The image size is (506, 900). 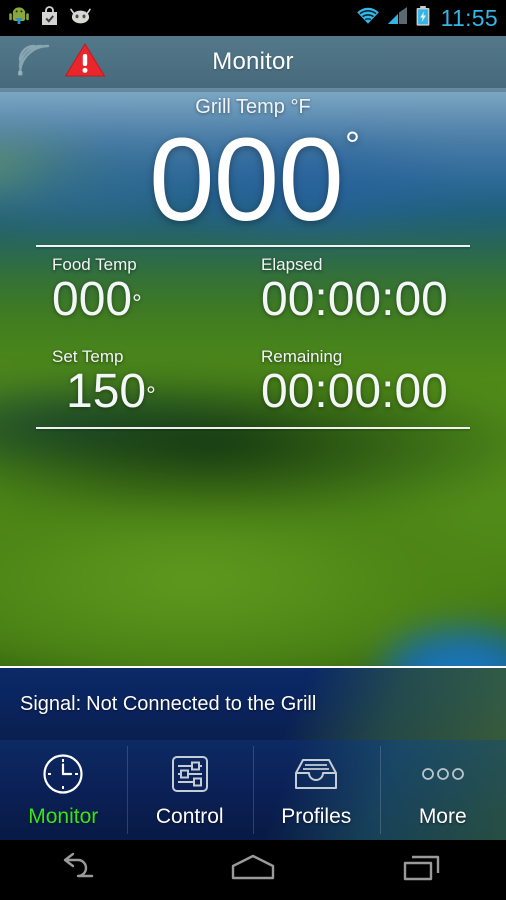 I want to click on remaining-label: Remaining, so click(x=302, y=356).